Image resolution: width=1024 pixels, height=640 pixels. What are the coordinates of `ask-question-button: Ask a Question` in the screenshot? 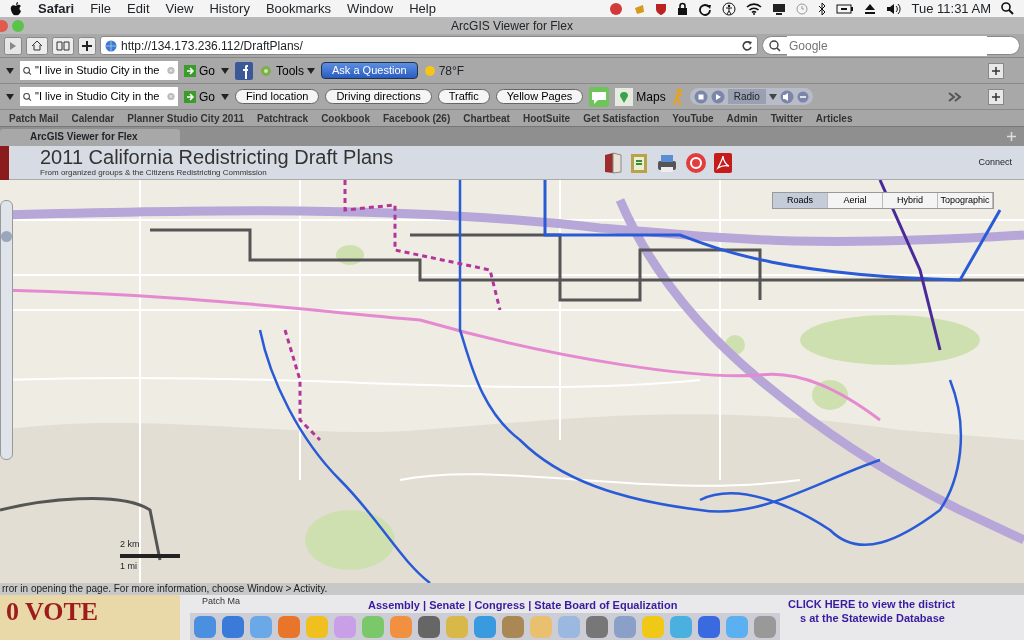 It's located at (369, 70).